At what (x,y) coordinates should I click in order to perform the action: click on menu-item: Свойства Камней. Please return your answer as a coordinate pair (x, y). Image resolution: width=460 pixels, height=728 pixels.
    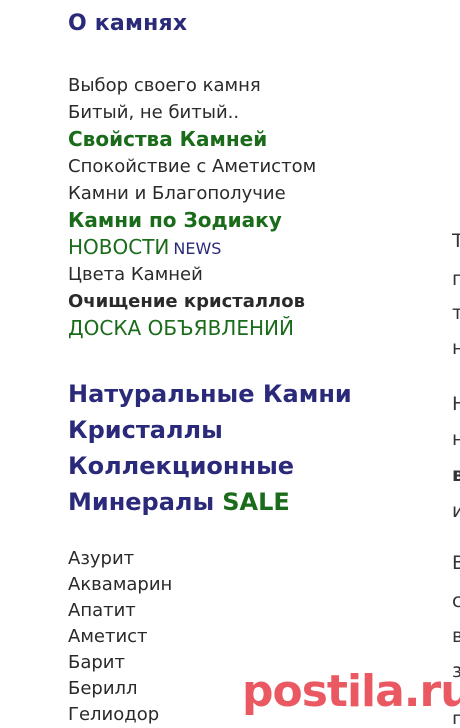
    Looking at the image, I should click on (192, 139).